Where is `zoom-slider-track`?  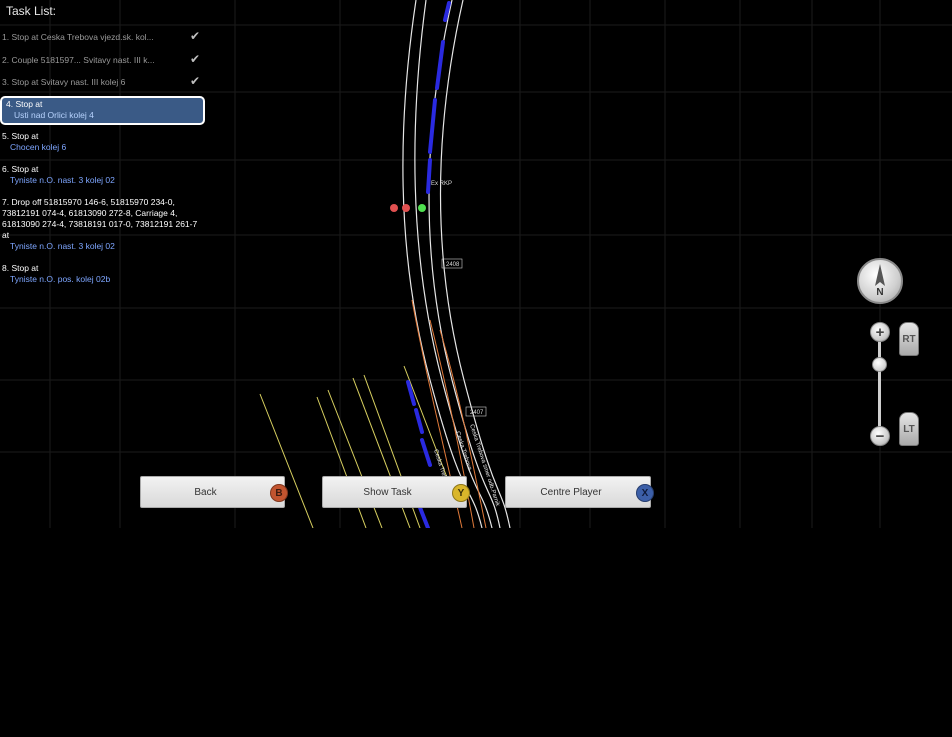 zoom-slider-track is located at coordinates (879, 384).